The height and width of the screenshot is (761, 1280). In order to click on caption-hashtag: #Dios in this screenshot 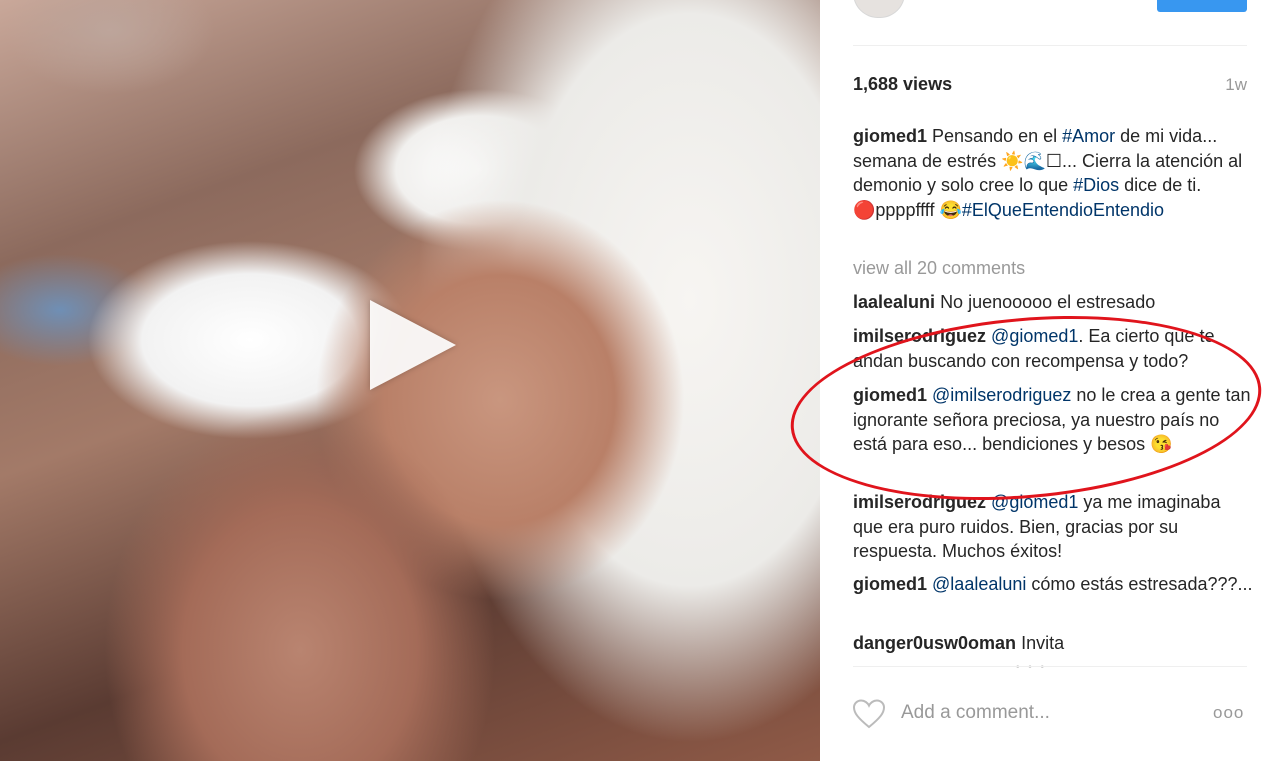, I will do `click(1096, 185)`.